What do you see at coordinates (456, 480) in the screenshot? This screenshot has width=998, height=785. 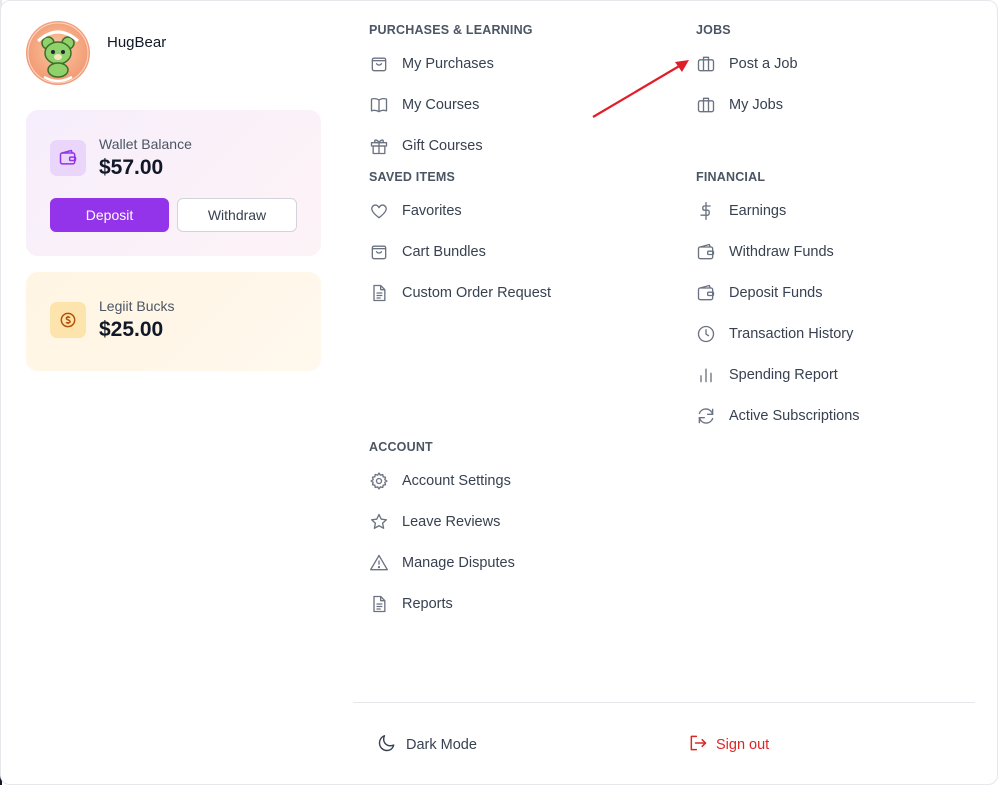 I see `menu-item-label: Account Settings` at bounding box center [456, 480].